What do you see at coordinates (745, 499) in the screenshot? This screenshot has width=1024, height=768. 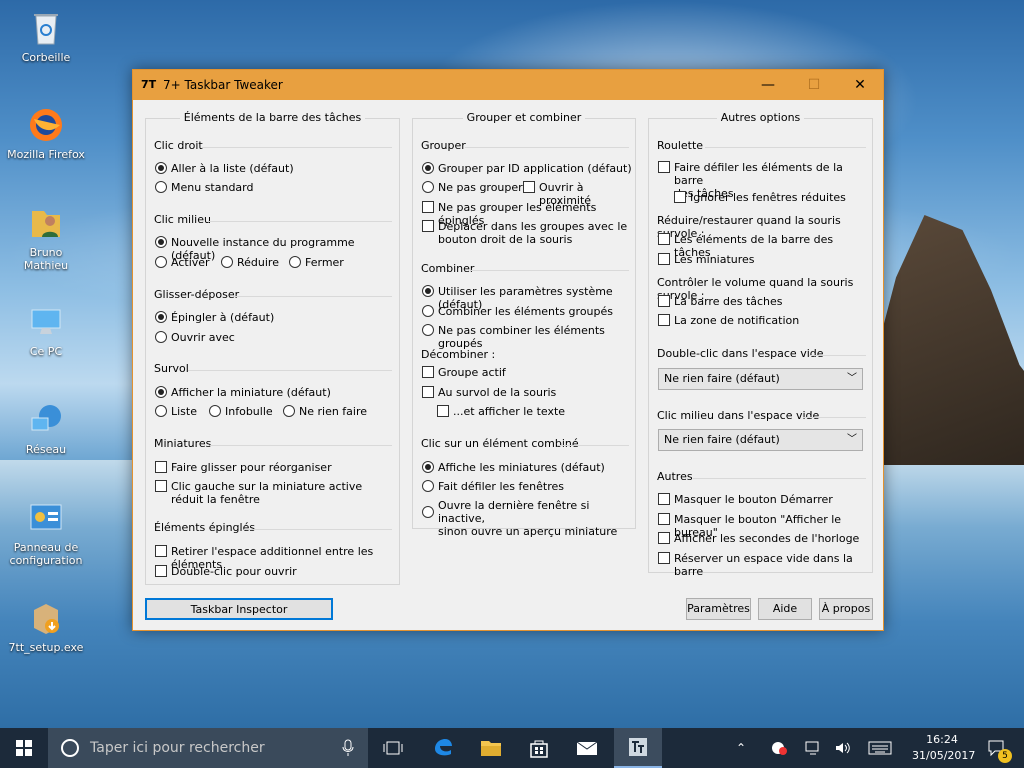 I see `checkbox-masquer-demarrer: Masquer le bouton Démarrer` at bounding box center [745, 499].